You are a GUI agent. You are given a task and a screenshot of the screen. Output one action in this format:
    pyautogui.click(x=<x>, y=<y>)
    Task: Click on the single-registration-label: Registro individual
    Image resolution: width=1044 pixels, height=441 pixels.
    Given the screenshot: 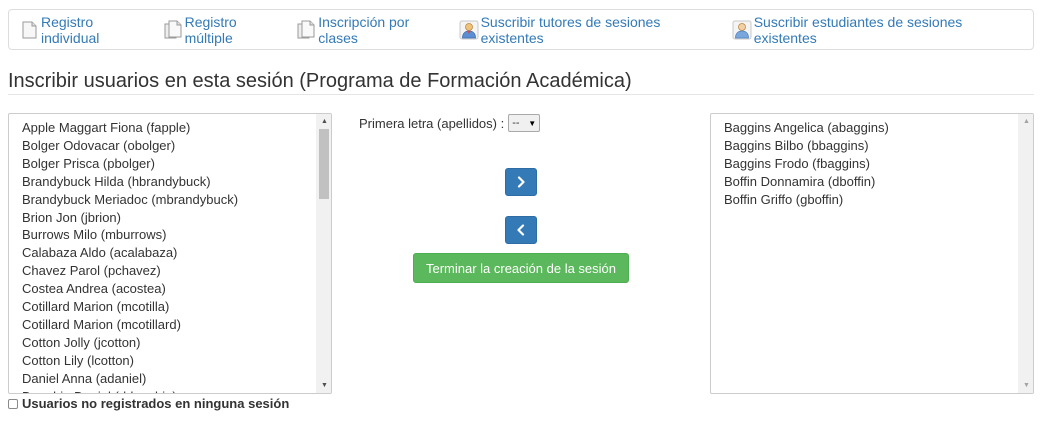 What is the action you would take?
    pyautogui.click(x=70, y=29)
    